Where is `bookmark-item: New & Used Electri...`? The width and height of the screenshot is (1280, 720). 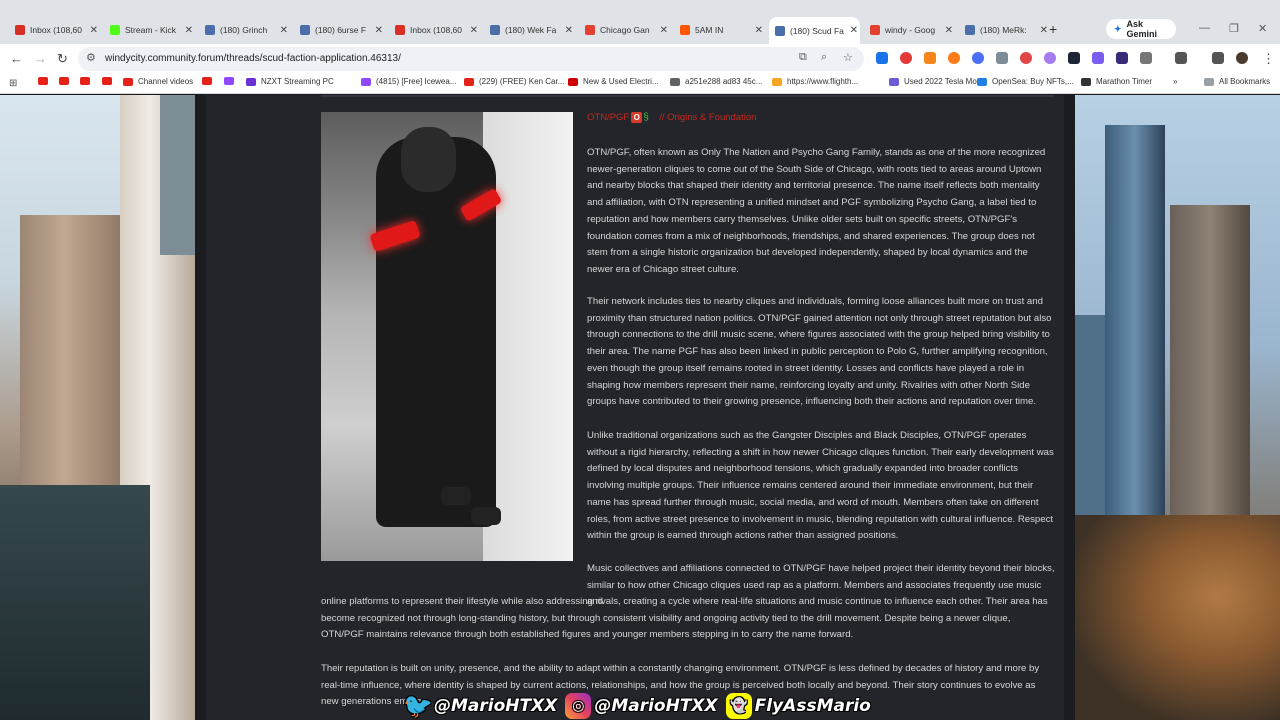 bookmark-item: New & Used Electri... is located at coordinates (613, 81).